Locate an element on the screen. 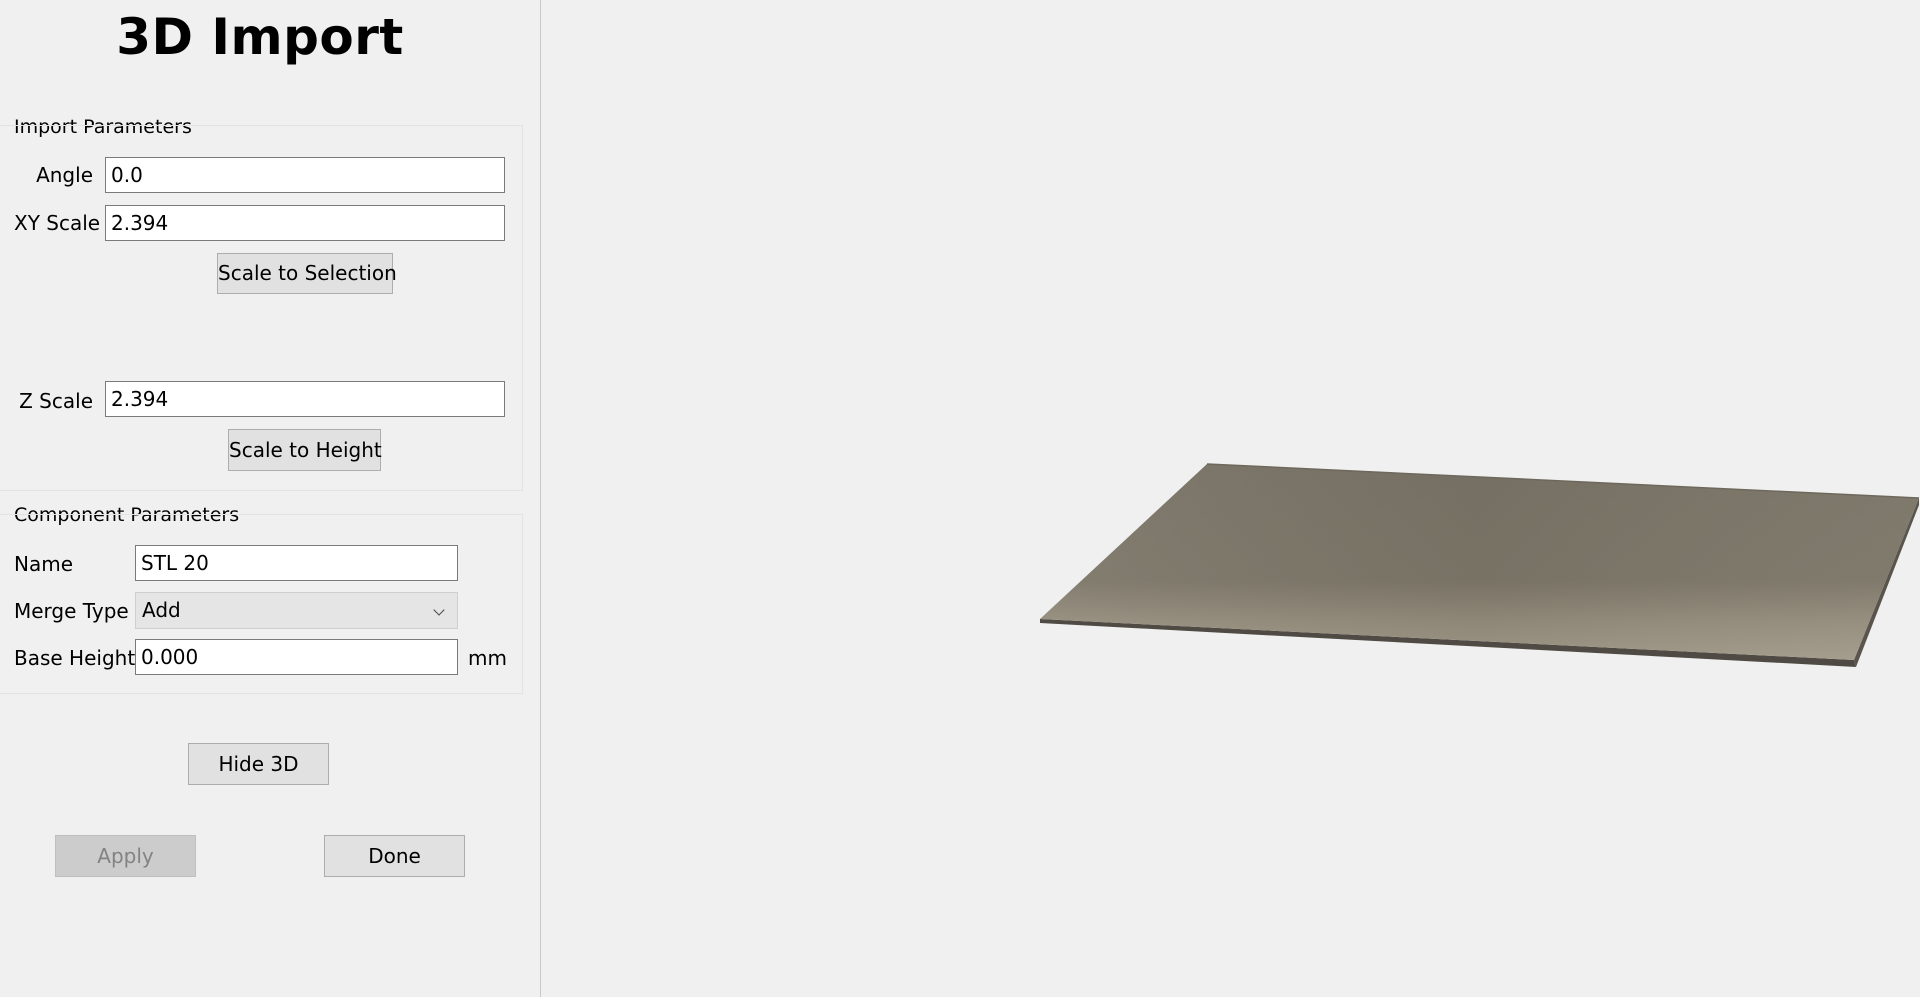  hide-3d-button: Hide 3D is located at coordinates (258, 764).